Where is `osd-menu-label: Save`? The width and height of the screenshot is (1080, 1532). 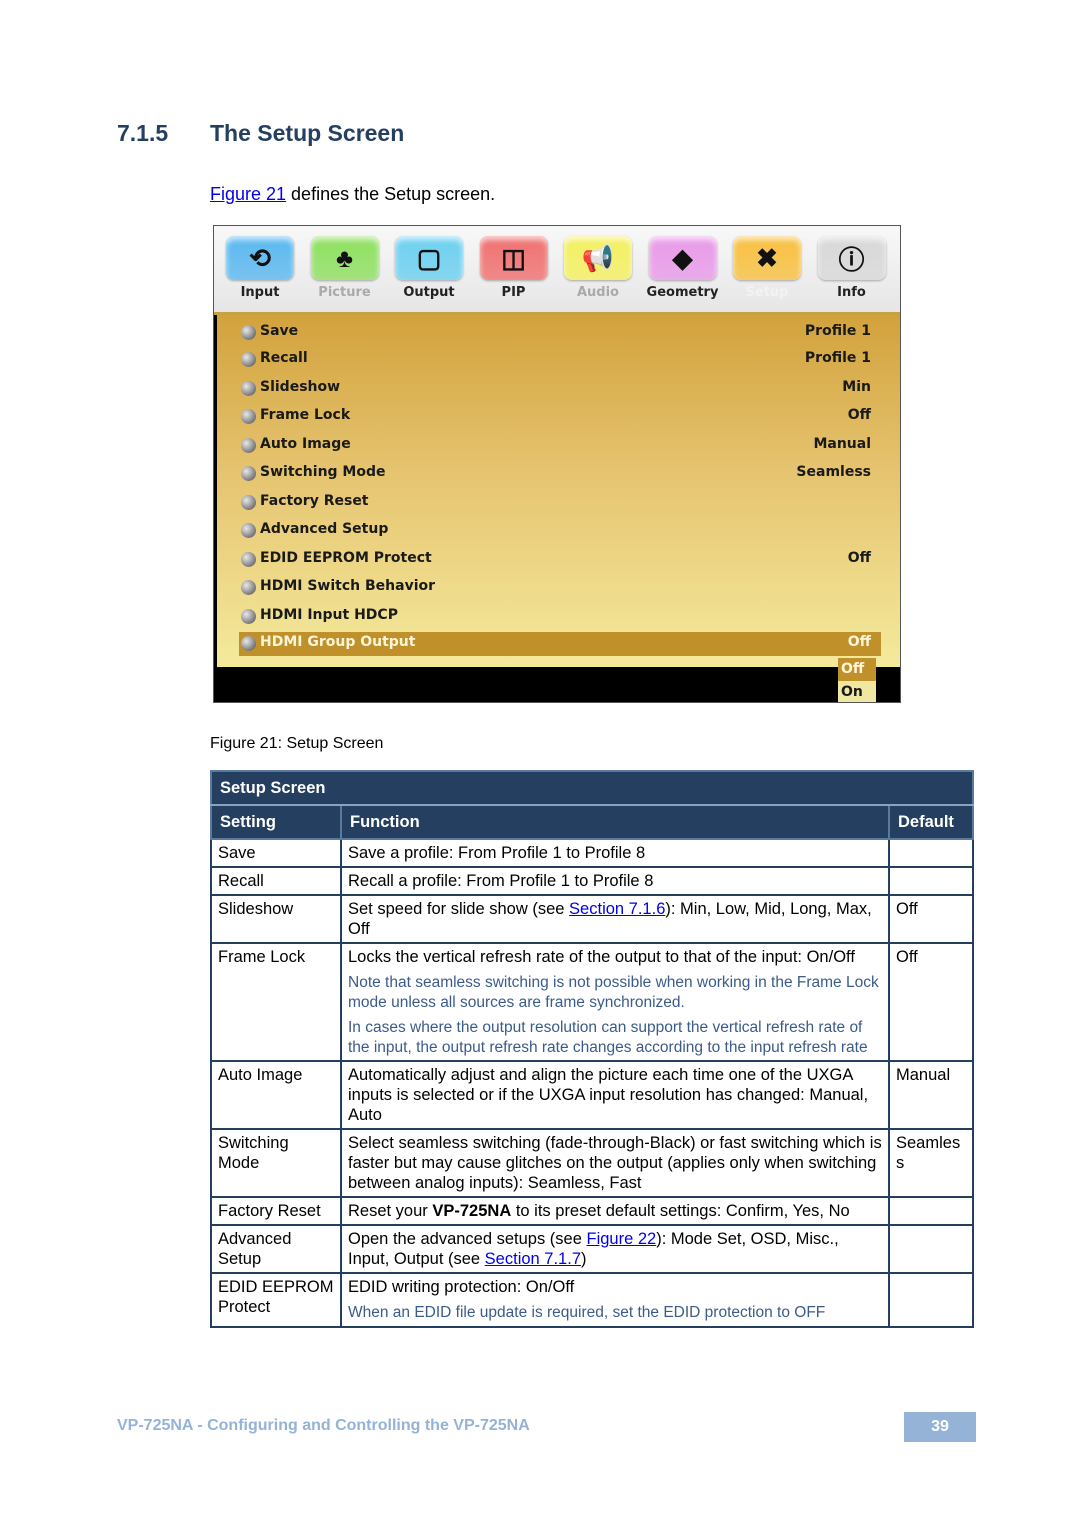
osd-menu-label: Save is located at coordinates (279, 331).